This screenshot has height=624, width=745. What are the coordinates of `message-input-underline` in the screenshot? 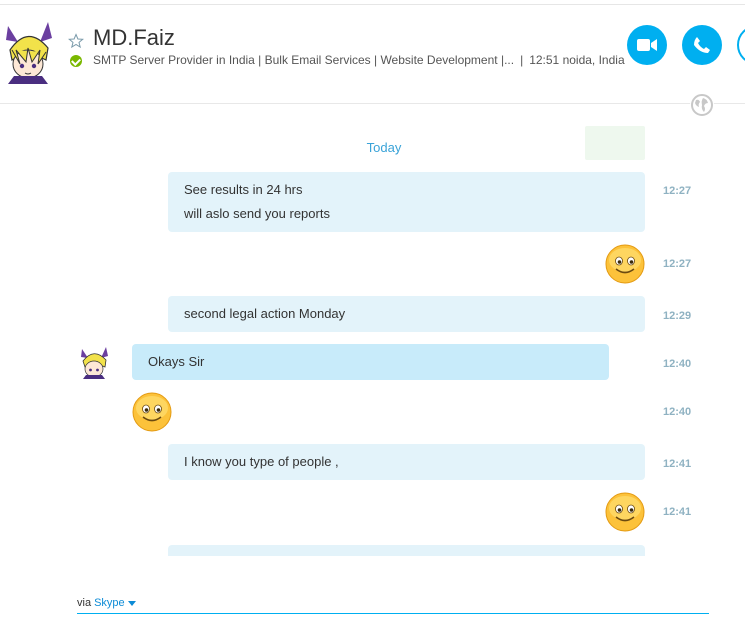 It's located at (393, 613).